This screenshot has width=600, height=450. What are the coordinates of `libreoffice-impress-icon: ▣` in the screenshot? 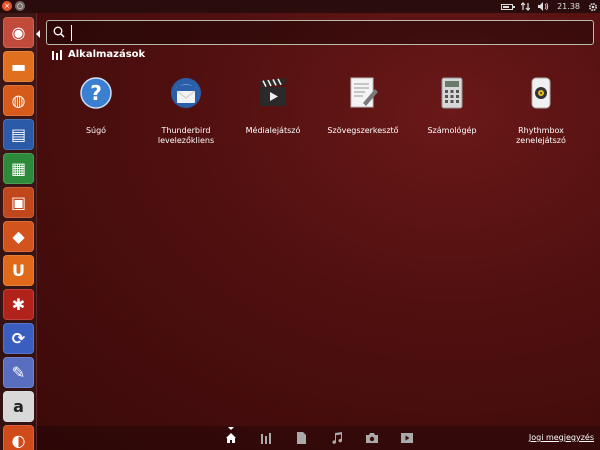 It's located at (18, 202).